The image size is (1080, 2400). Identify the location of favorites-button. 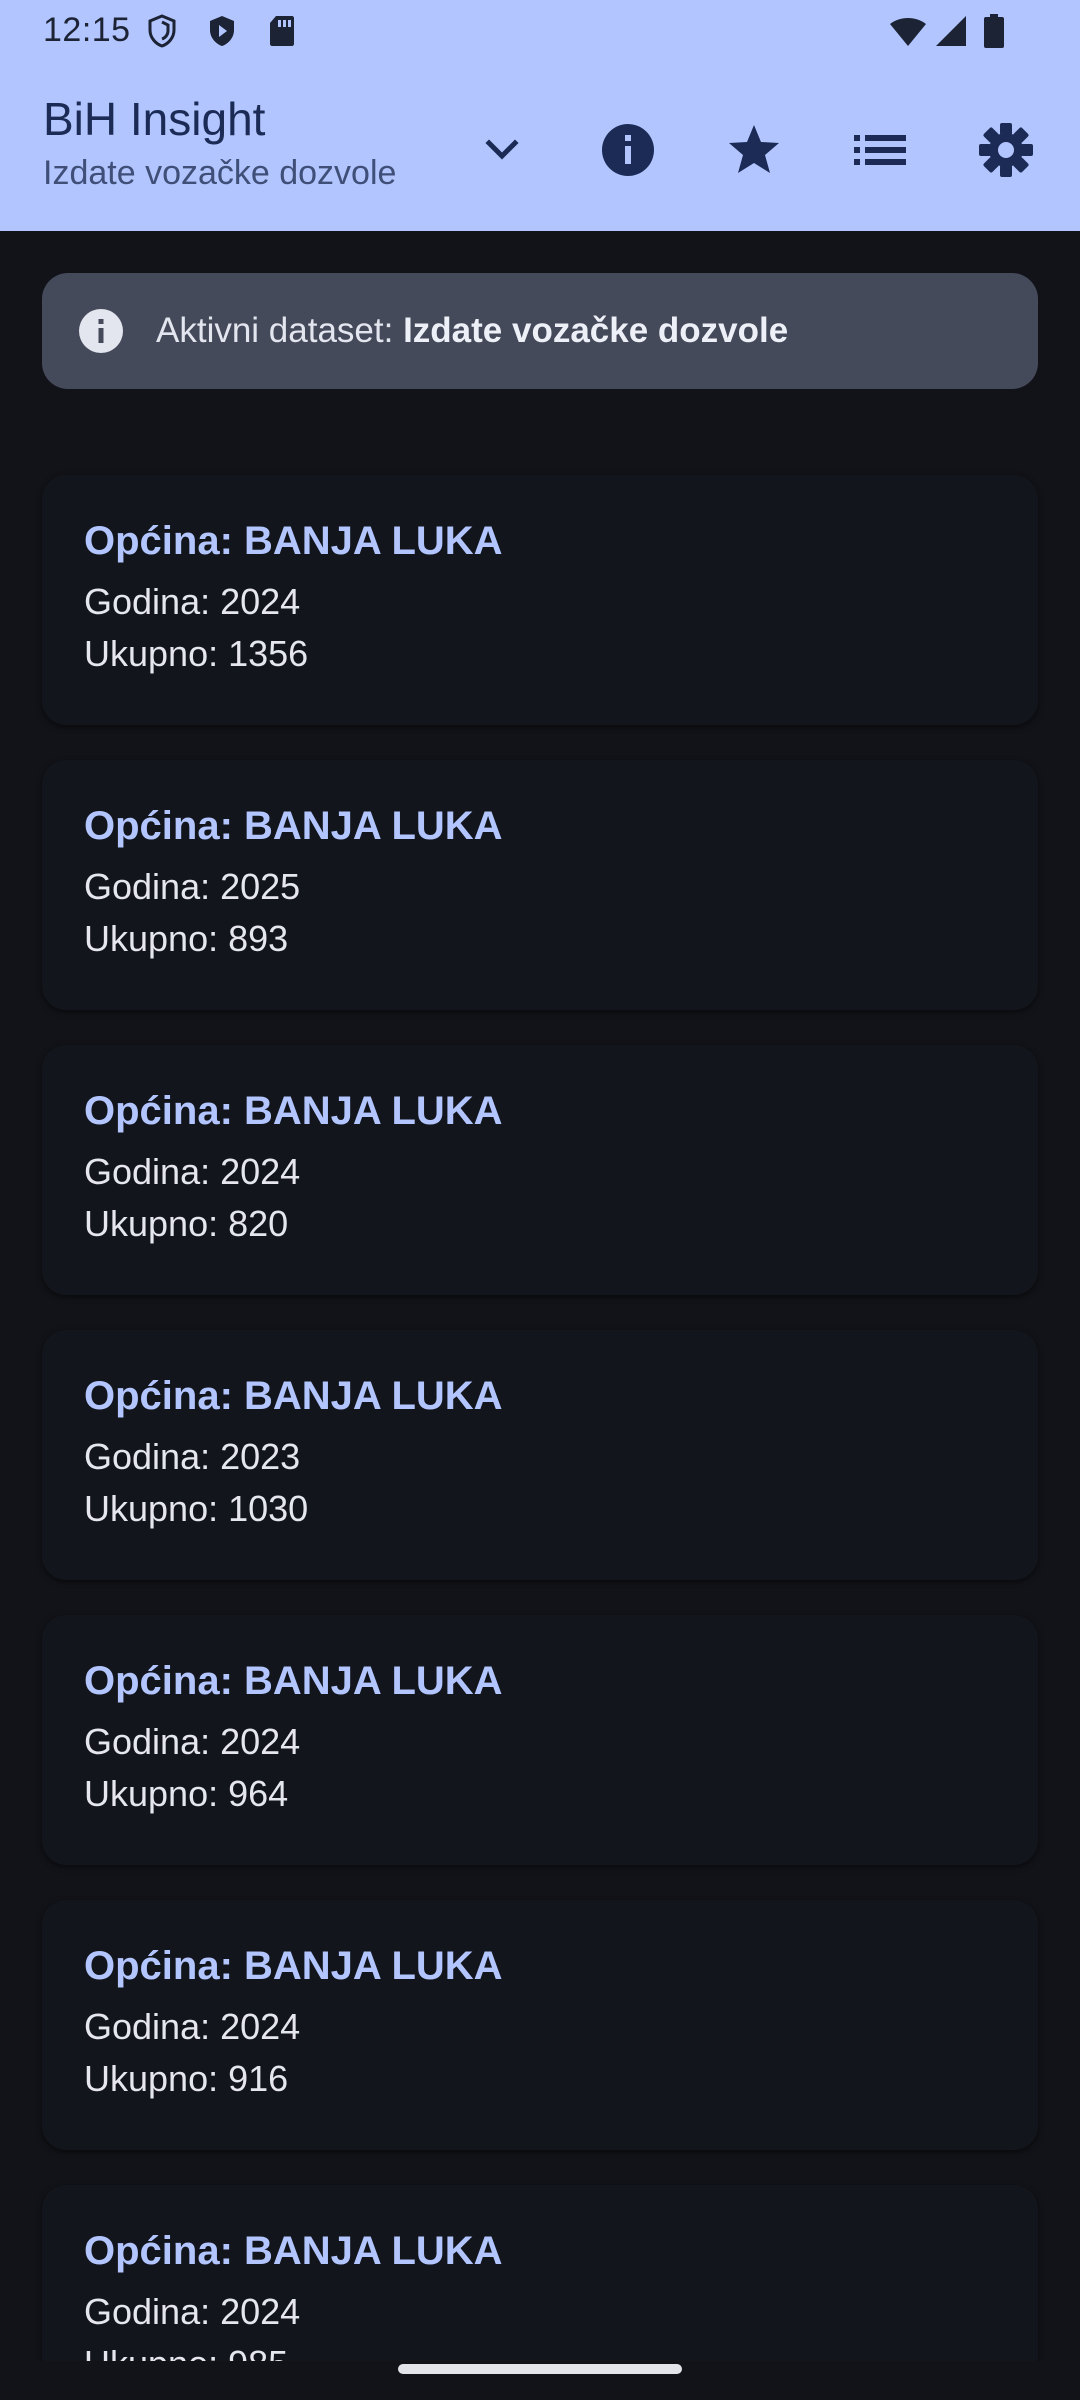
(754, 150).